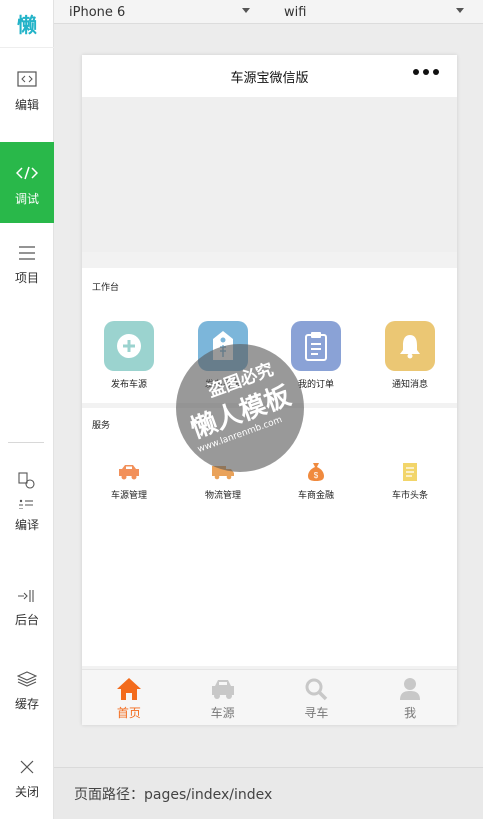  I want to click on sidebar-item-label: 项目, so click(26, 278).